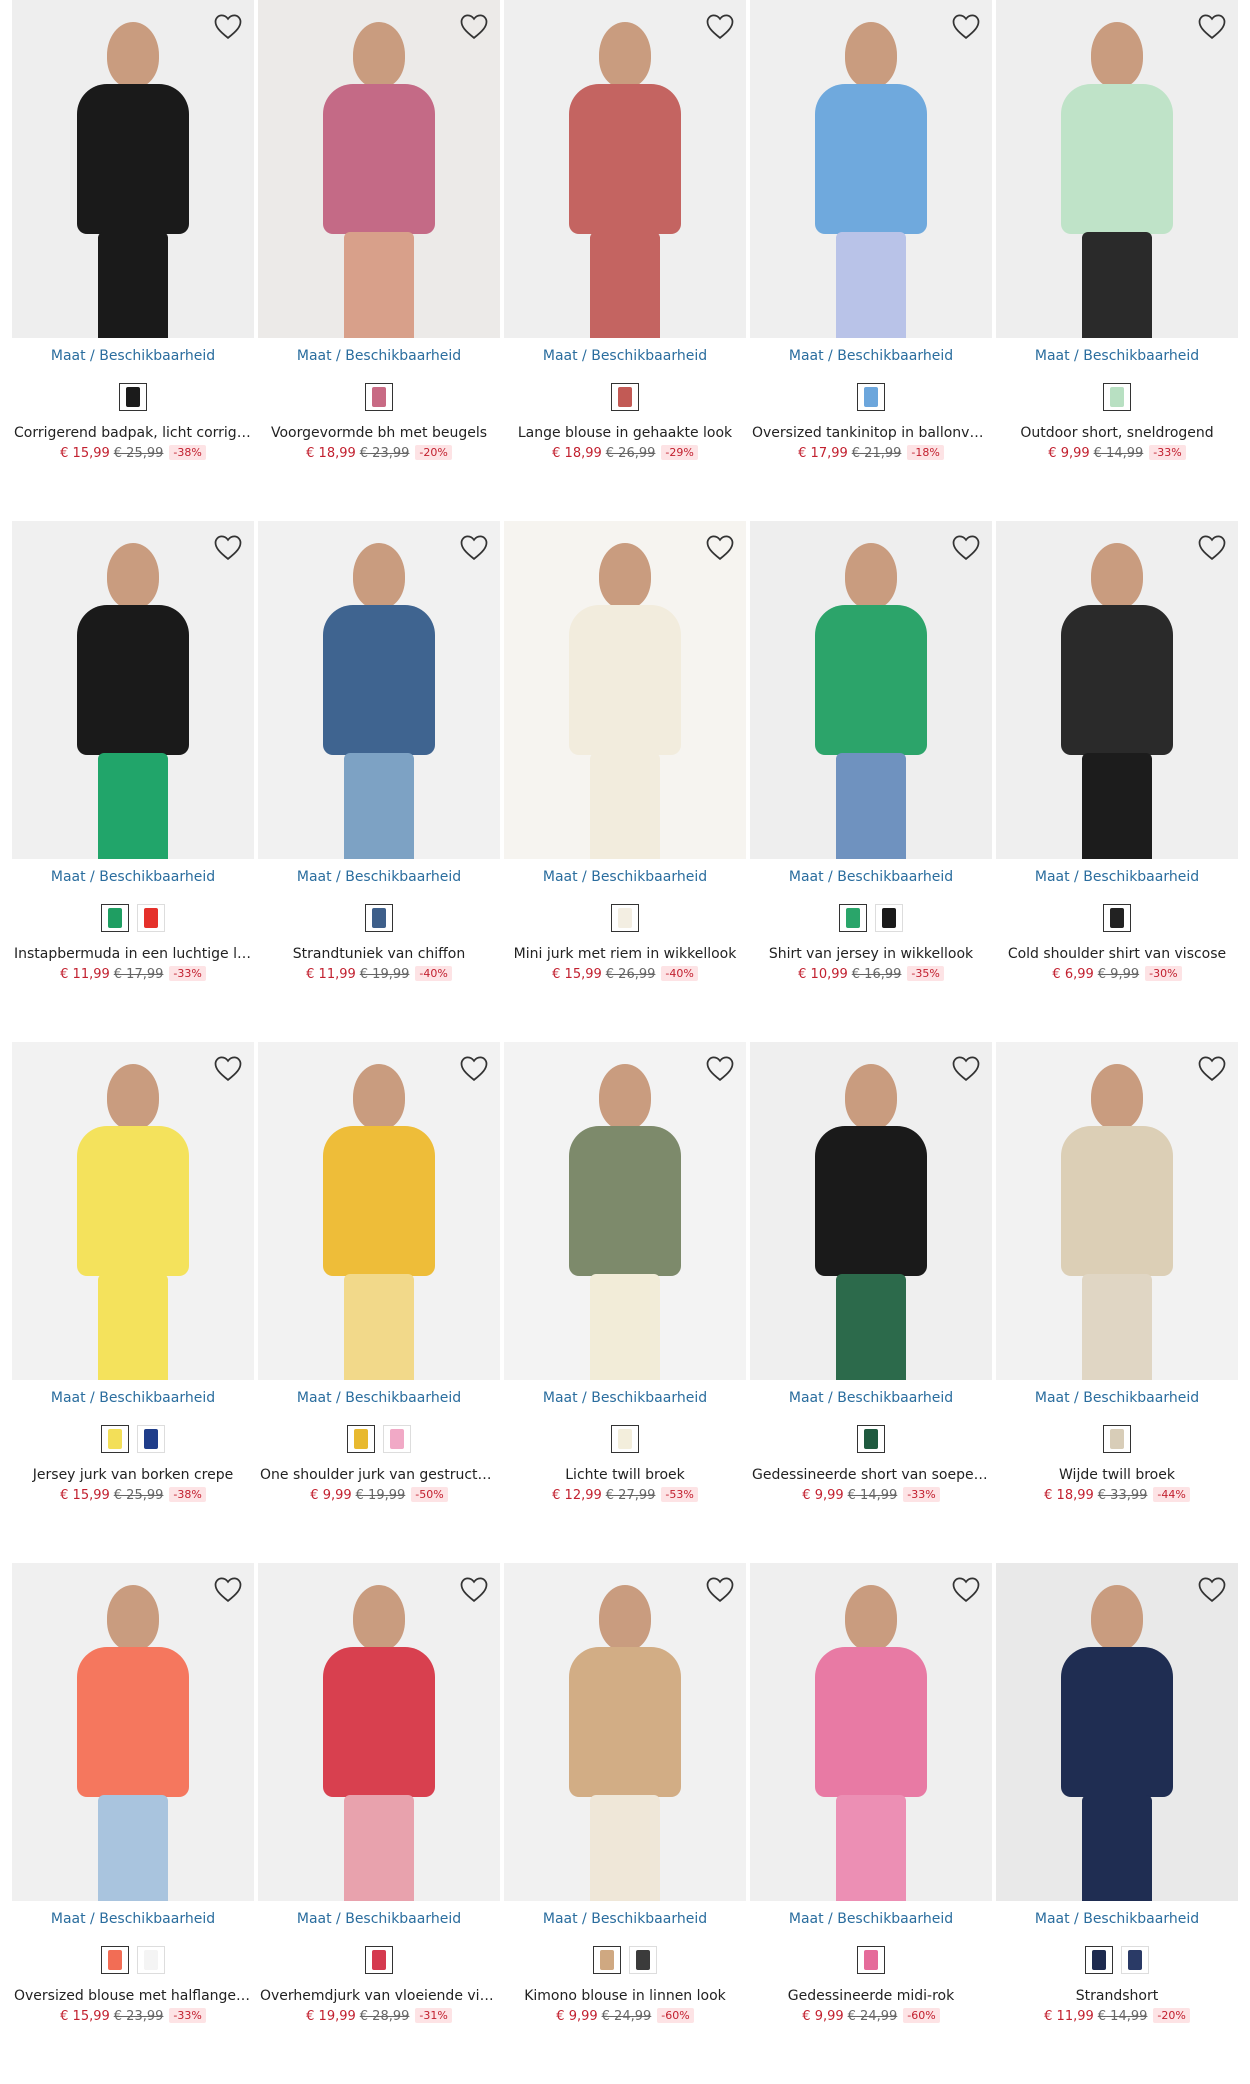  I want to click on product-name: Wijde twill broek, so click(1117, 1477).